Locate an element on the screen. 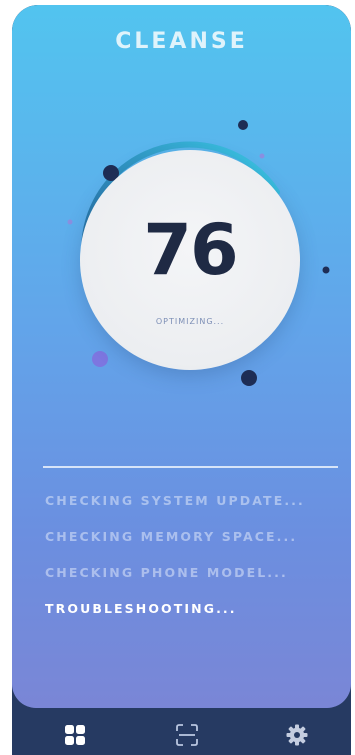  nav-settings-button is located at coordinates (297, 735).